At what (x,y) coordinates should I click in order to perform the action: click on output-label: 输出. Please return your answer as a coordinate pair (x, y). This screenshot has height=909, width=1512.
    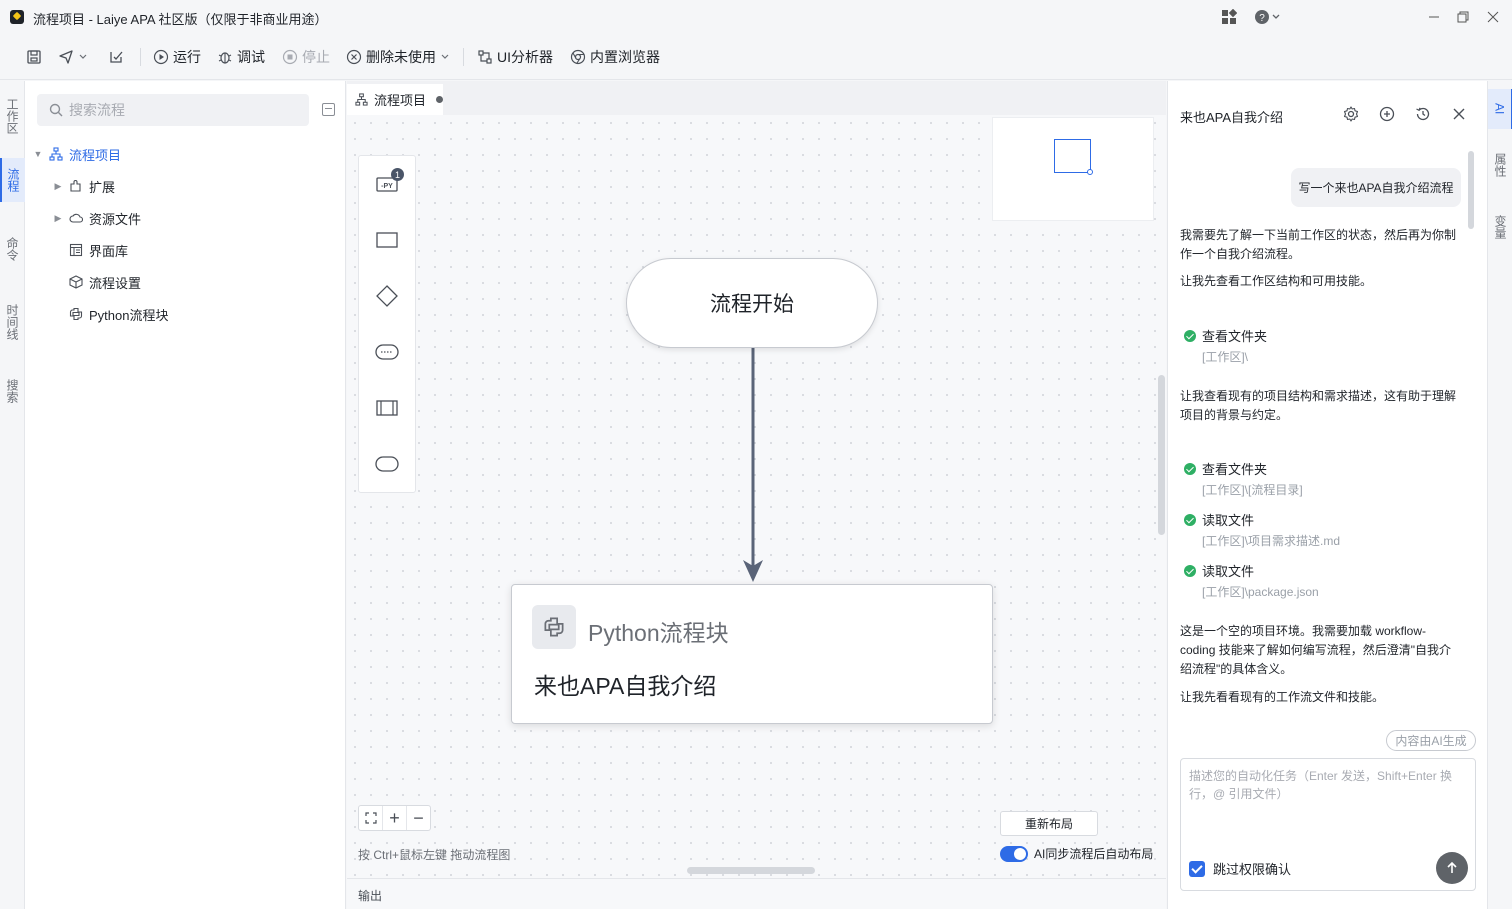
    Looking at the image, I should click on (370, 896).